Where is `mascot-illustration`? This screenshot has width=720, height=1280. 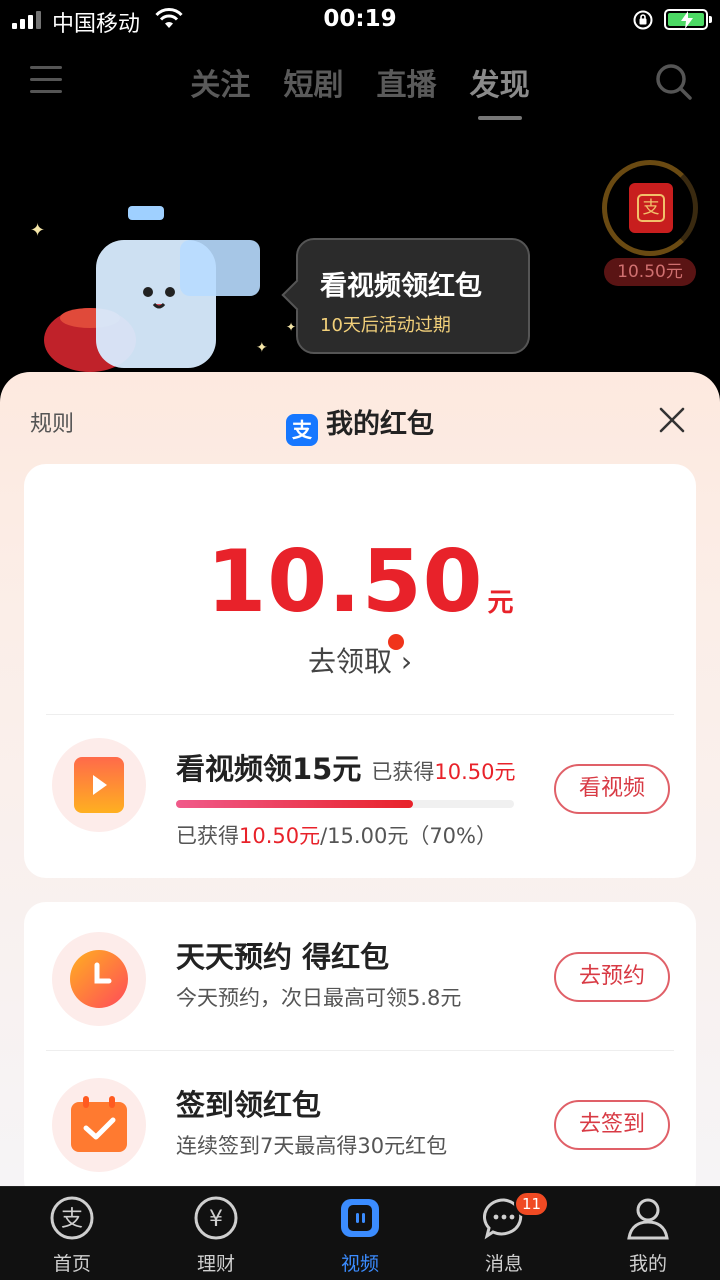
mascot-illustration is located at coordinates (152, 289).